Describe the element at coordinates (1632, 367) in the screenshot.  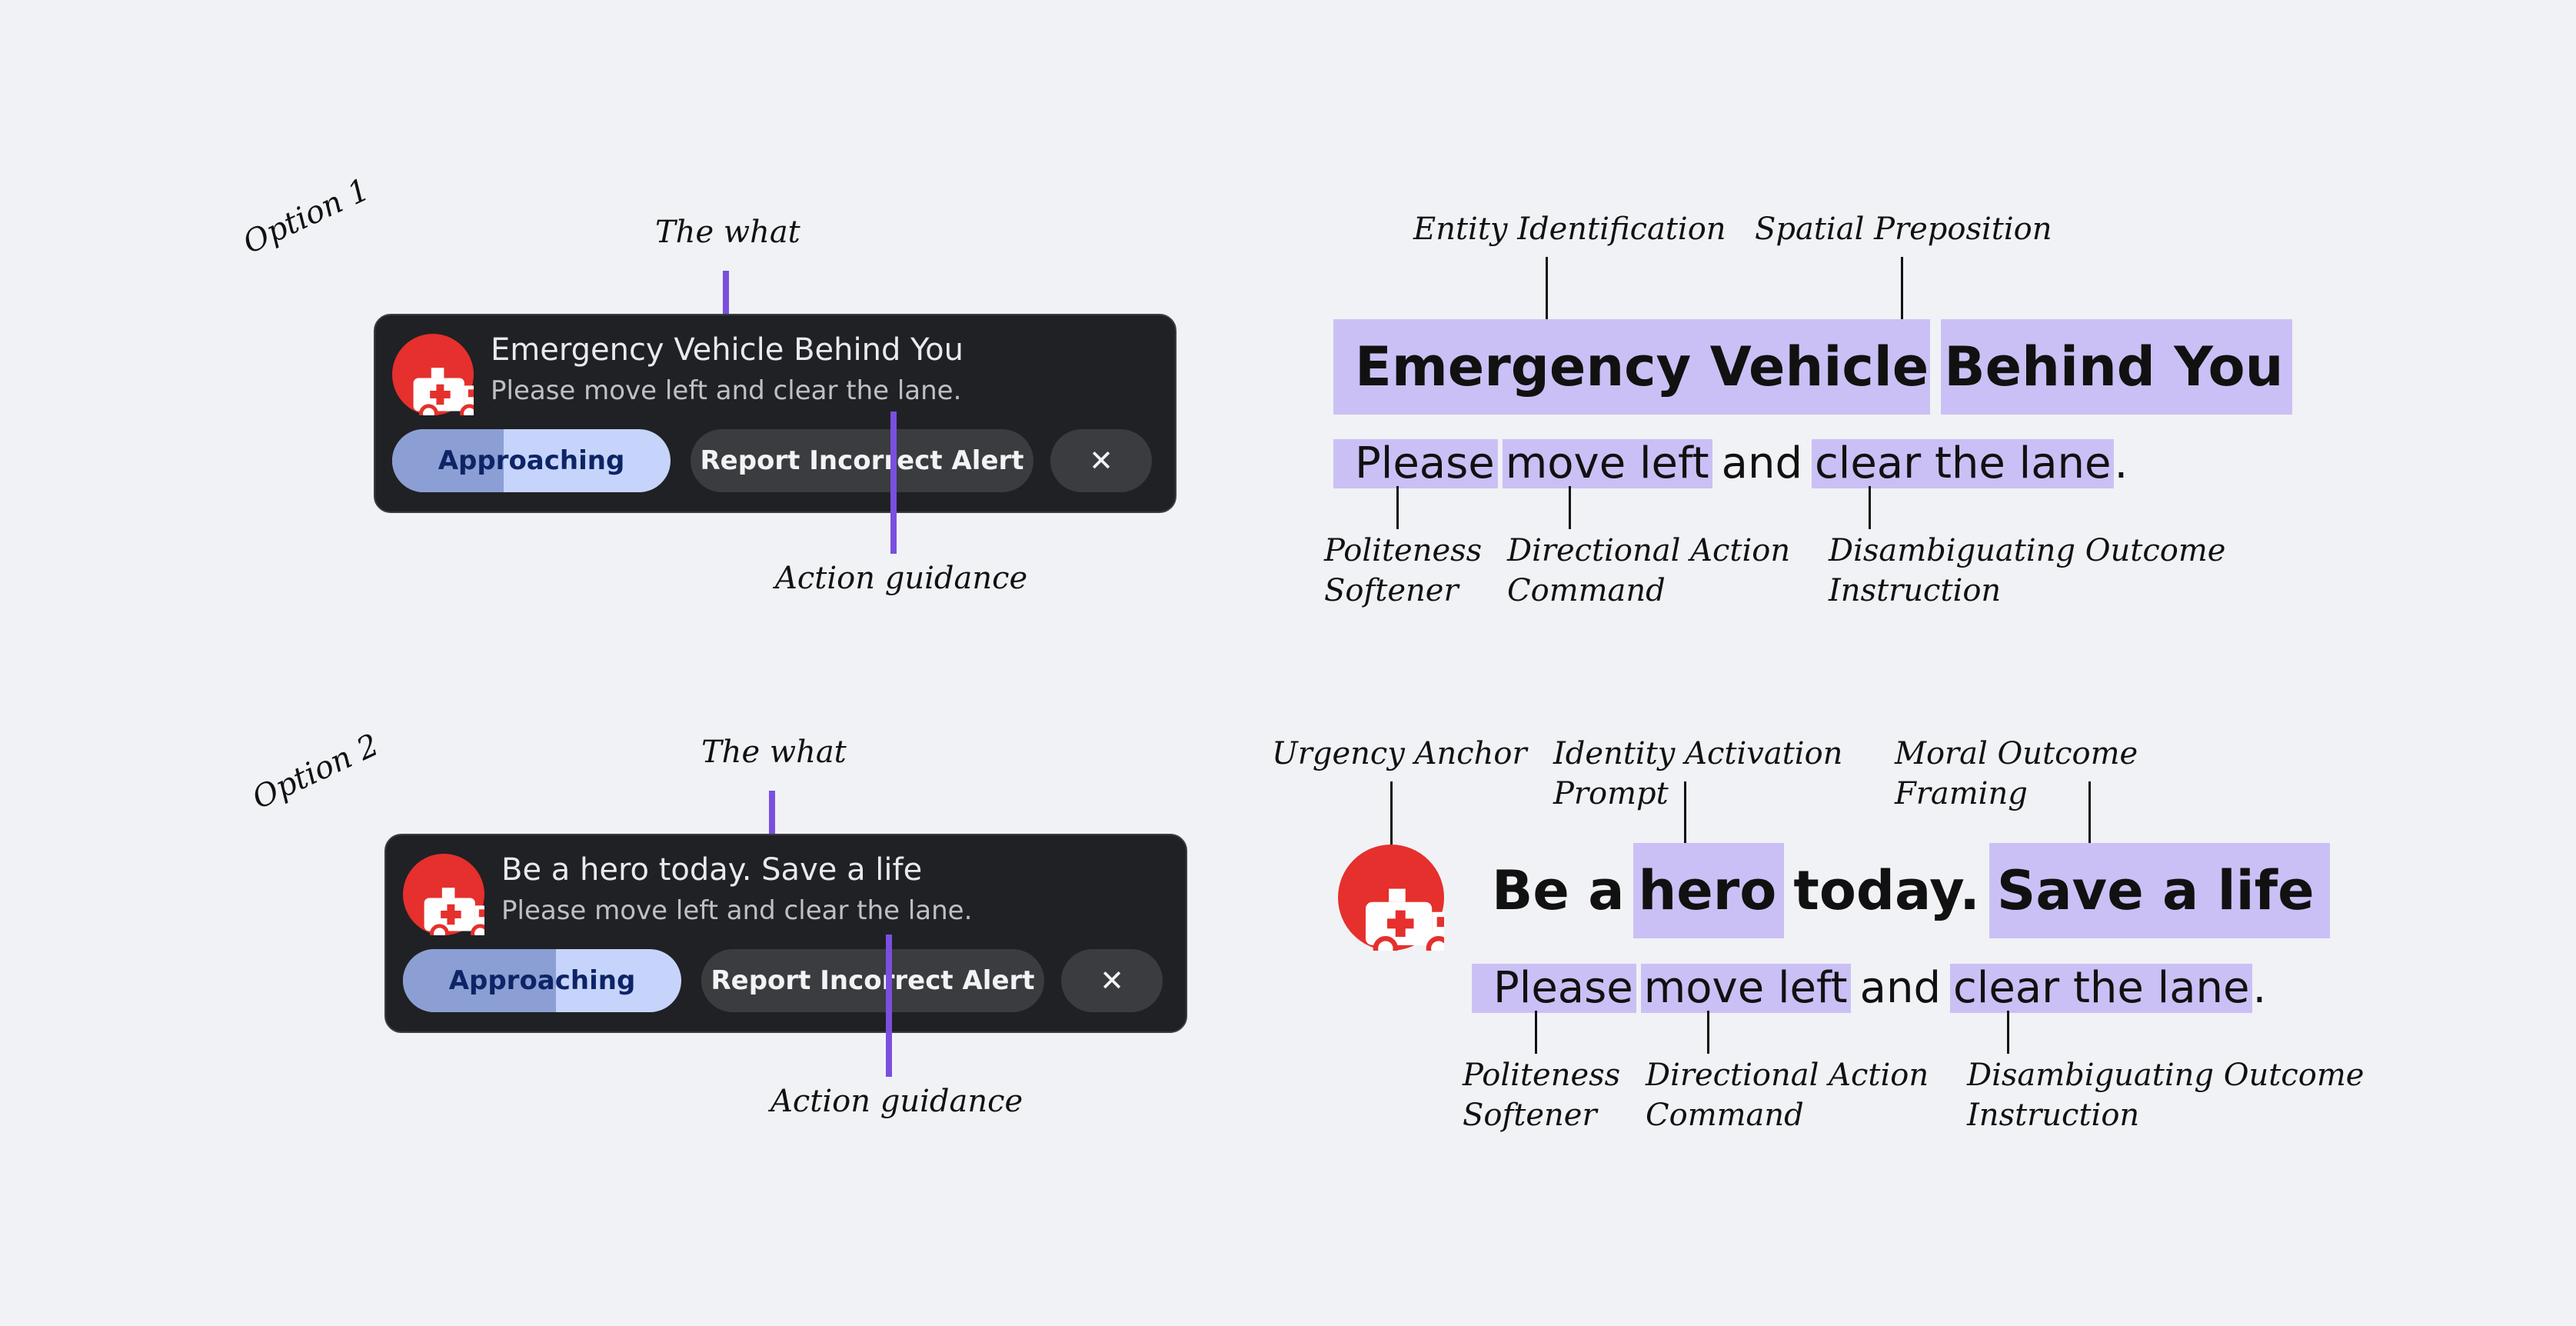
I see `highlight-emergency-vehicle: Emergency Vehicle` at that location.